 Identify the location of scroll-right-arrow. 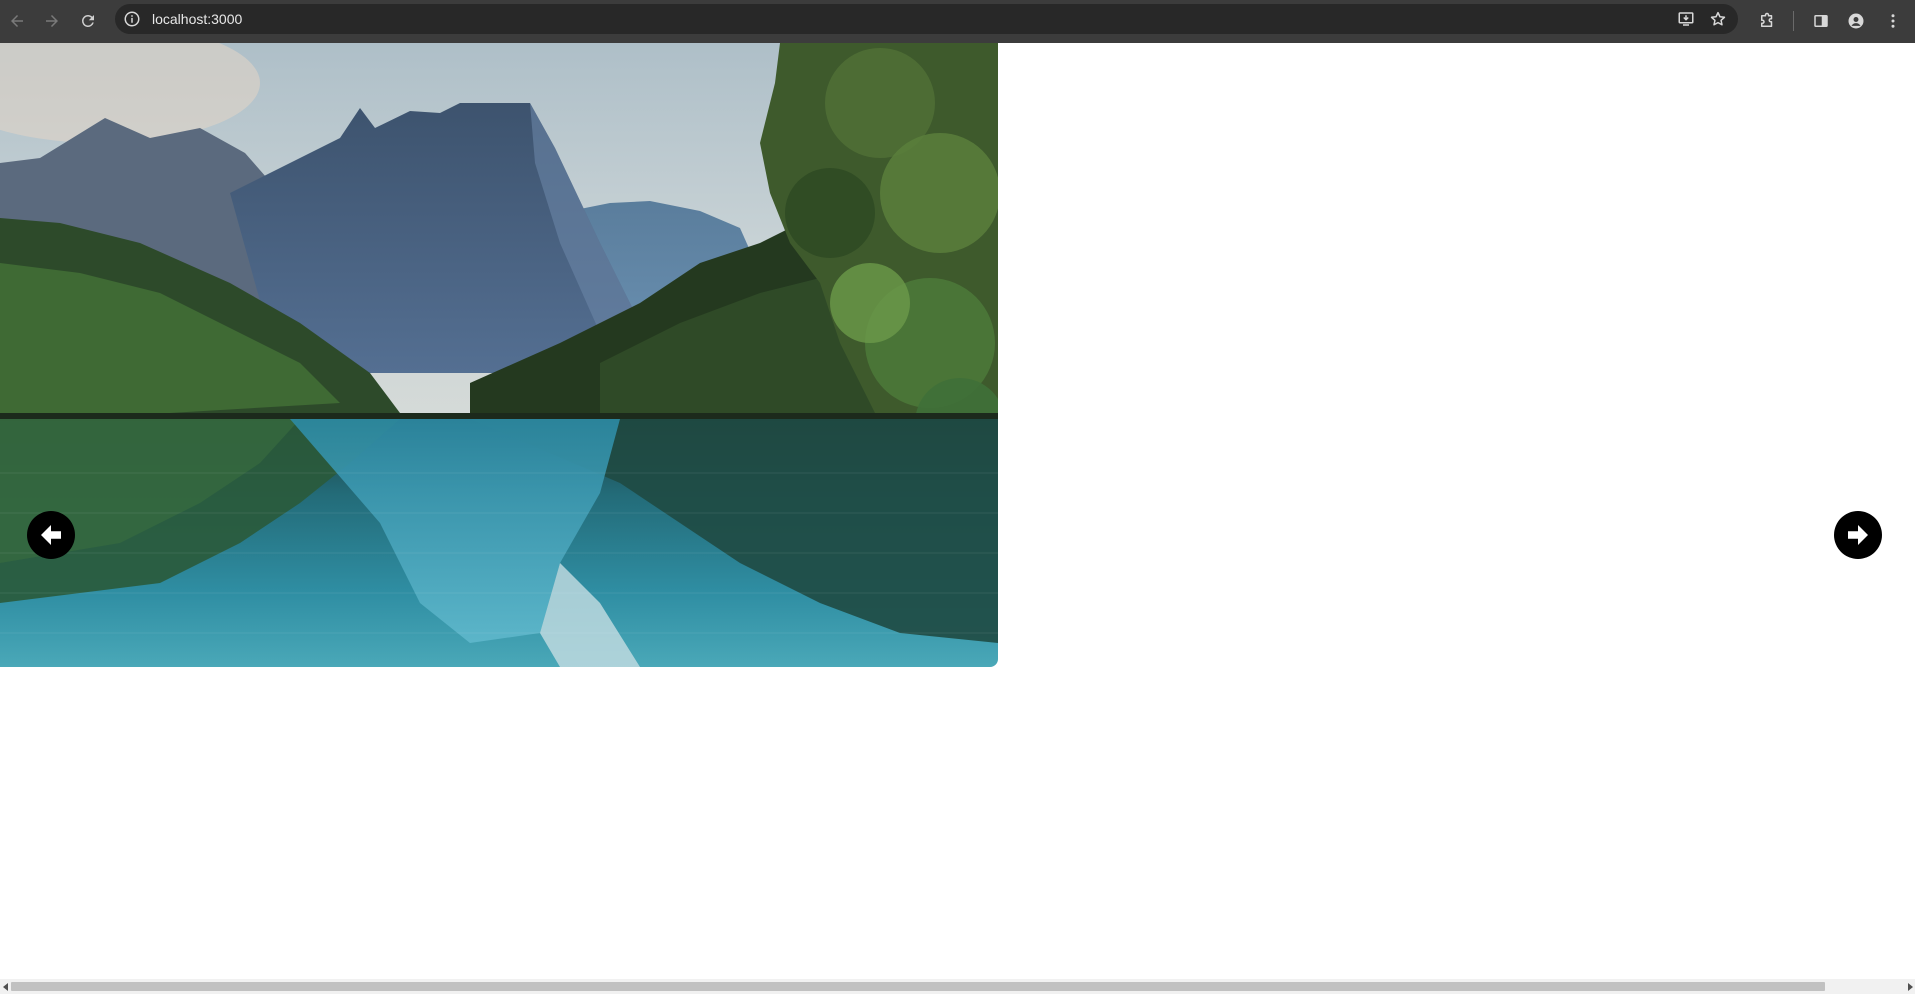
(1909, 986).